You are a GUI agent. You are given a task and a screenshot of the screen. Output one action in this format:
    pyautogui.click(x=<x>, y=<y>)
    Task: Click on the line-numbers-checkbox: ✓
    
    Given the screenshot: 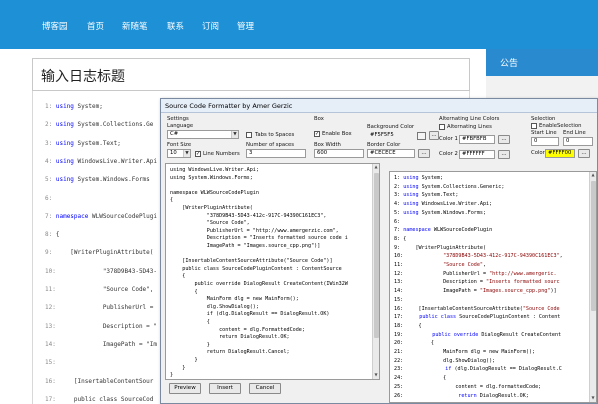 What is the action you would take?
    pyautogui.click(x=198, y=154)
    